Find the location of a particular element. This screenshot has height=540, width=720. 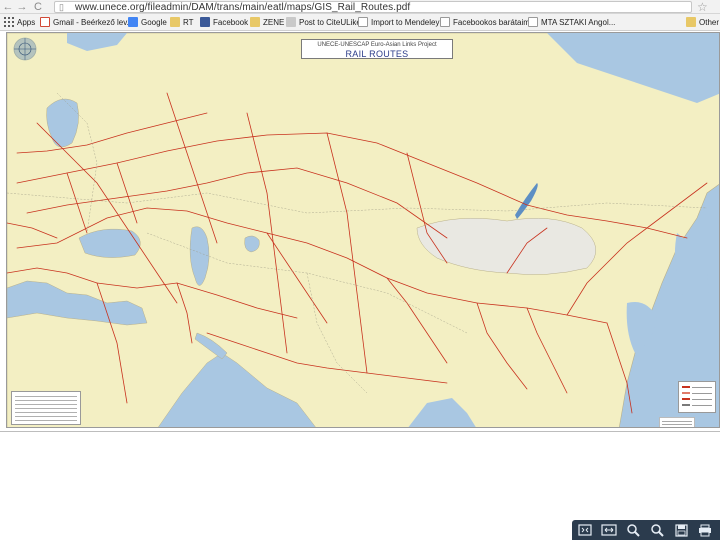

un-logo is located at coordinates (25, 49).